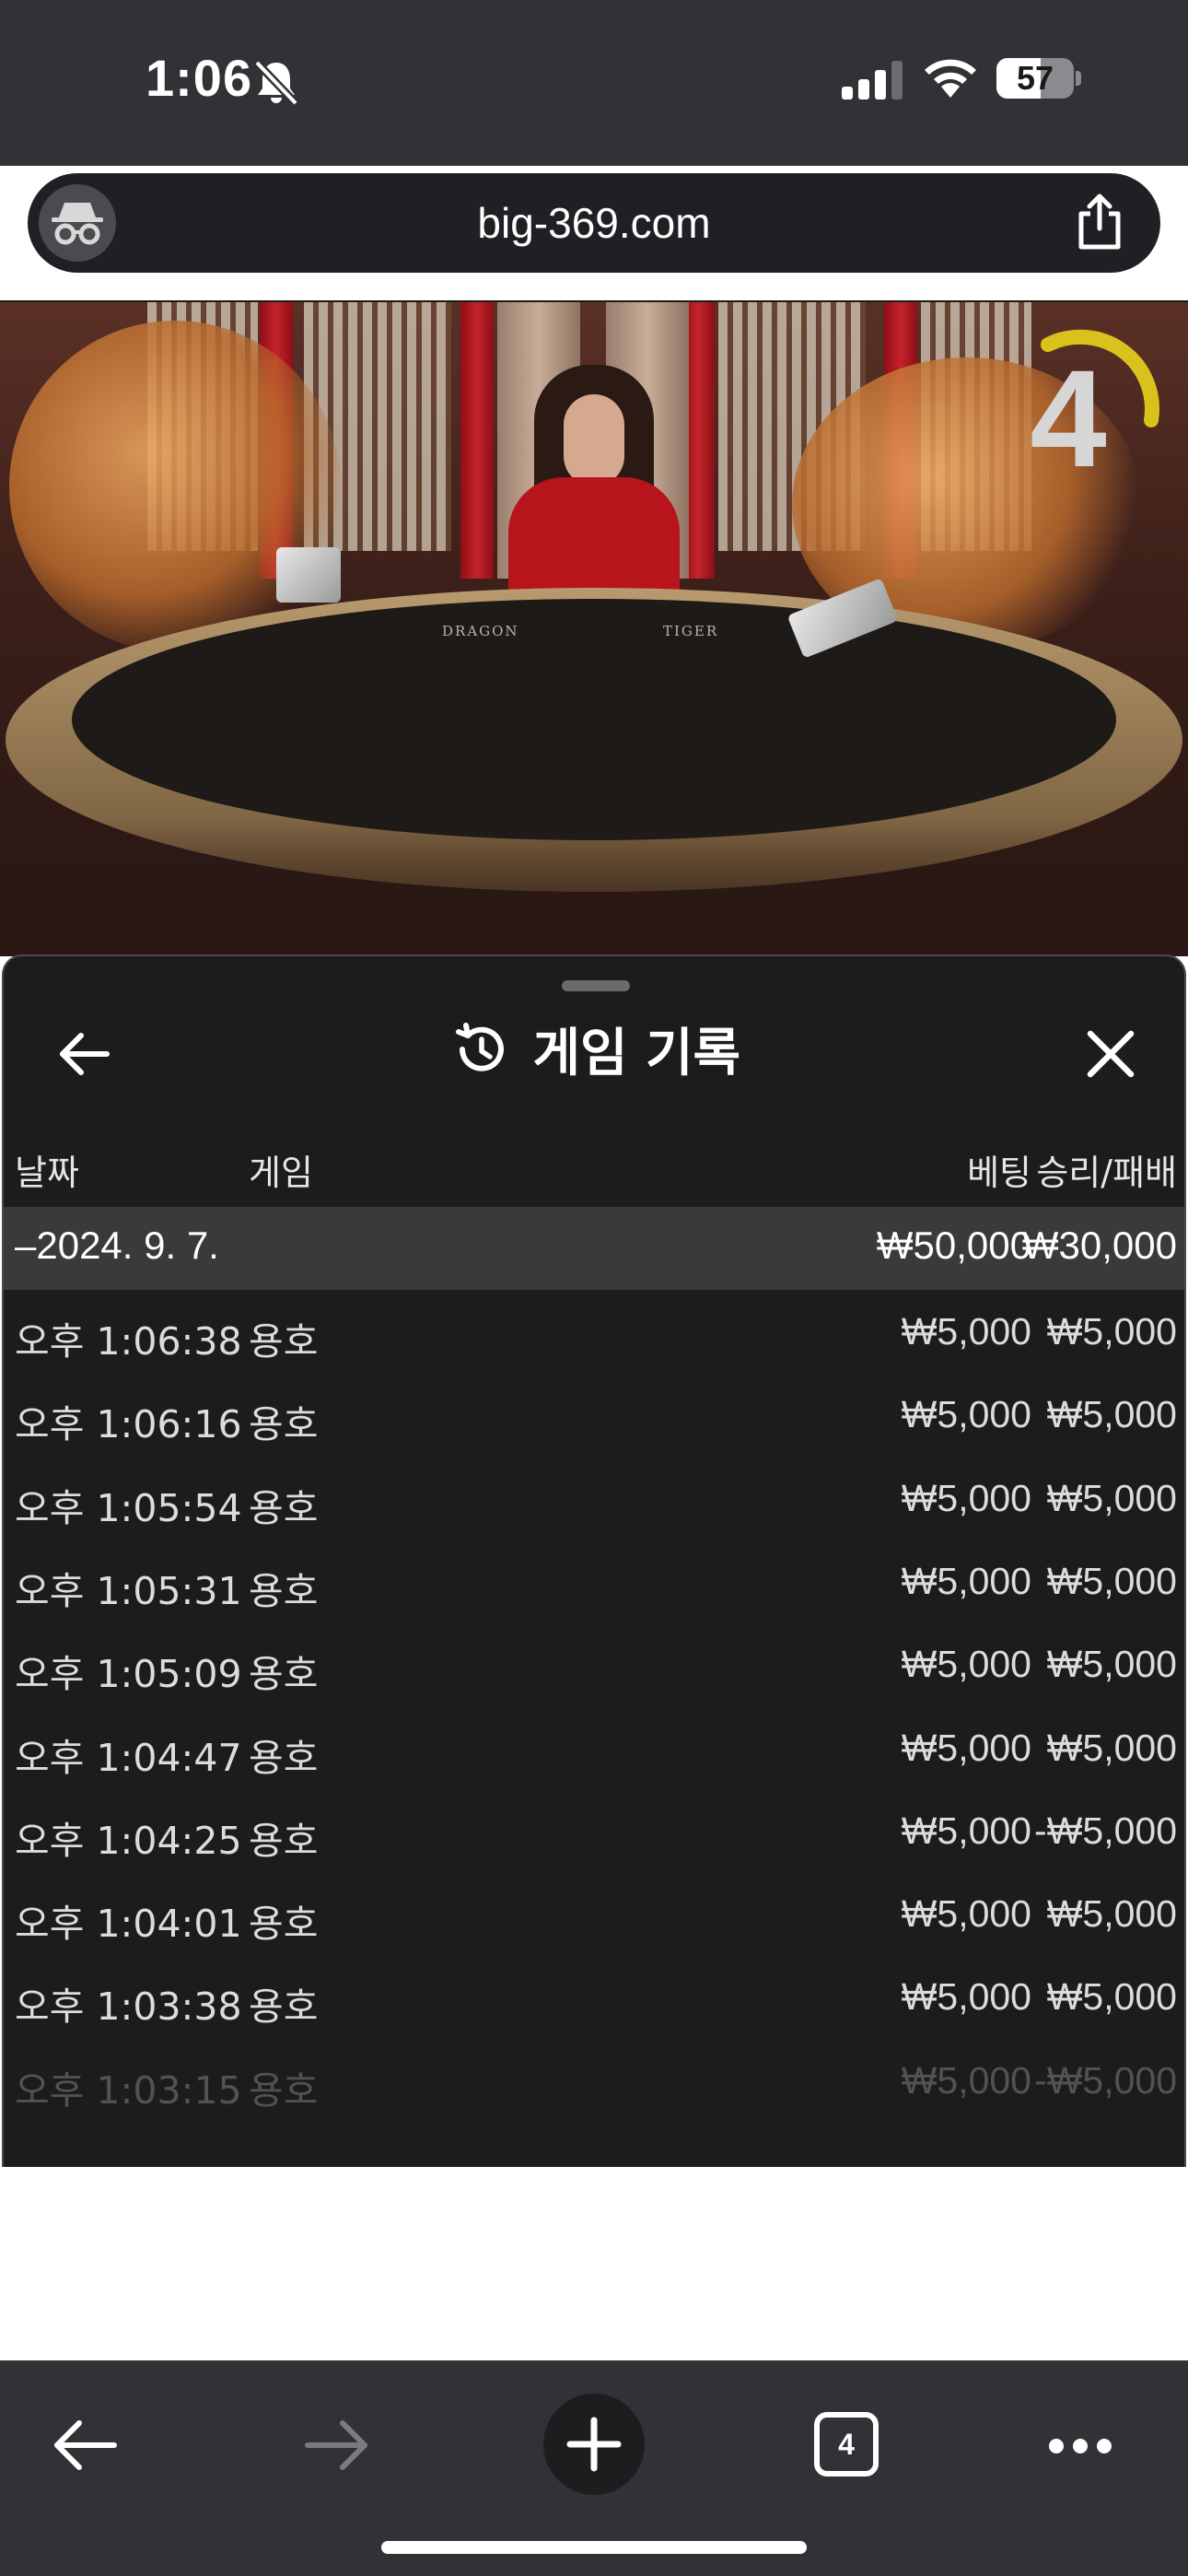 Image resolution: width=1188 pixels, height=2576 pixels. What do you see at coordinates (128, 1424) in the screenshot?
I see `row-time: 오후 1:06:16` at bounding box center [128, 1424].